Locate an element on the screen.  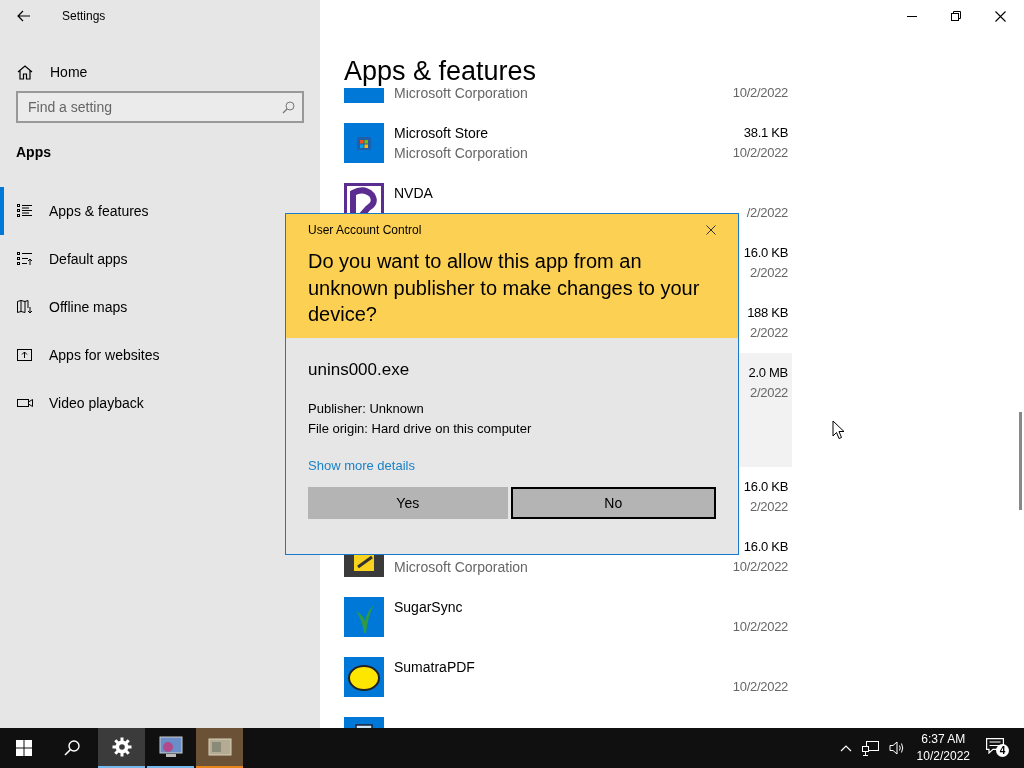
app-row: SumatraPDF 10/2/2022 is located at coordinates (568, 677).